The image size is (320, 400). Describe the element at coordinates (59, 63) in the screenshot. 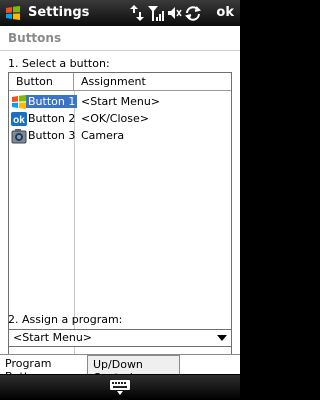

I see `select-button-label: 1. Select a button:` at that location.